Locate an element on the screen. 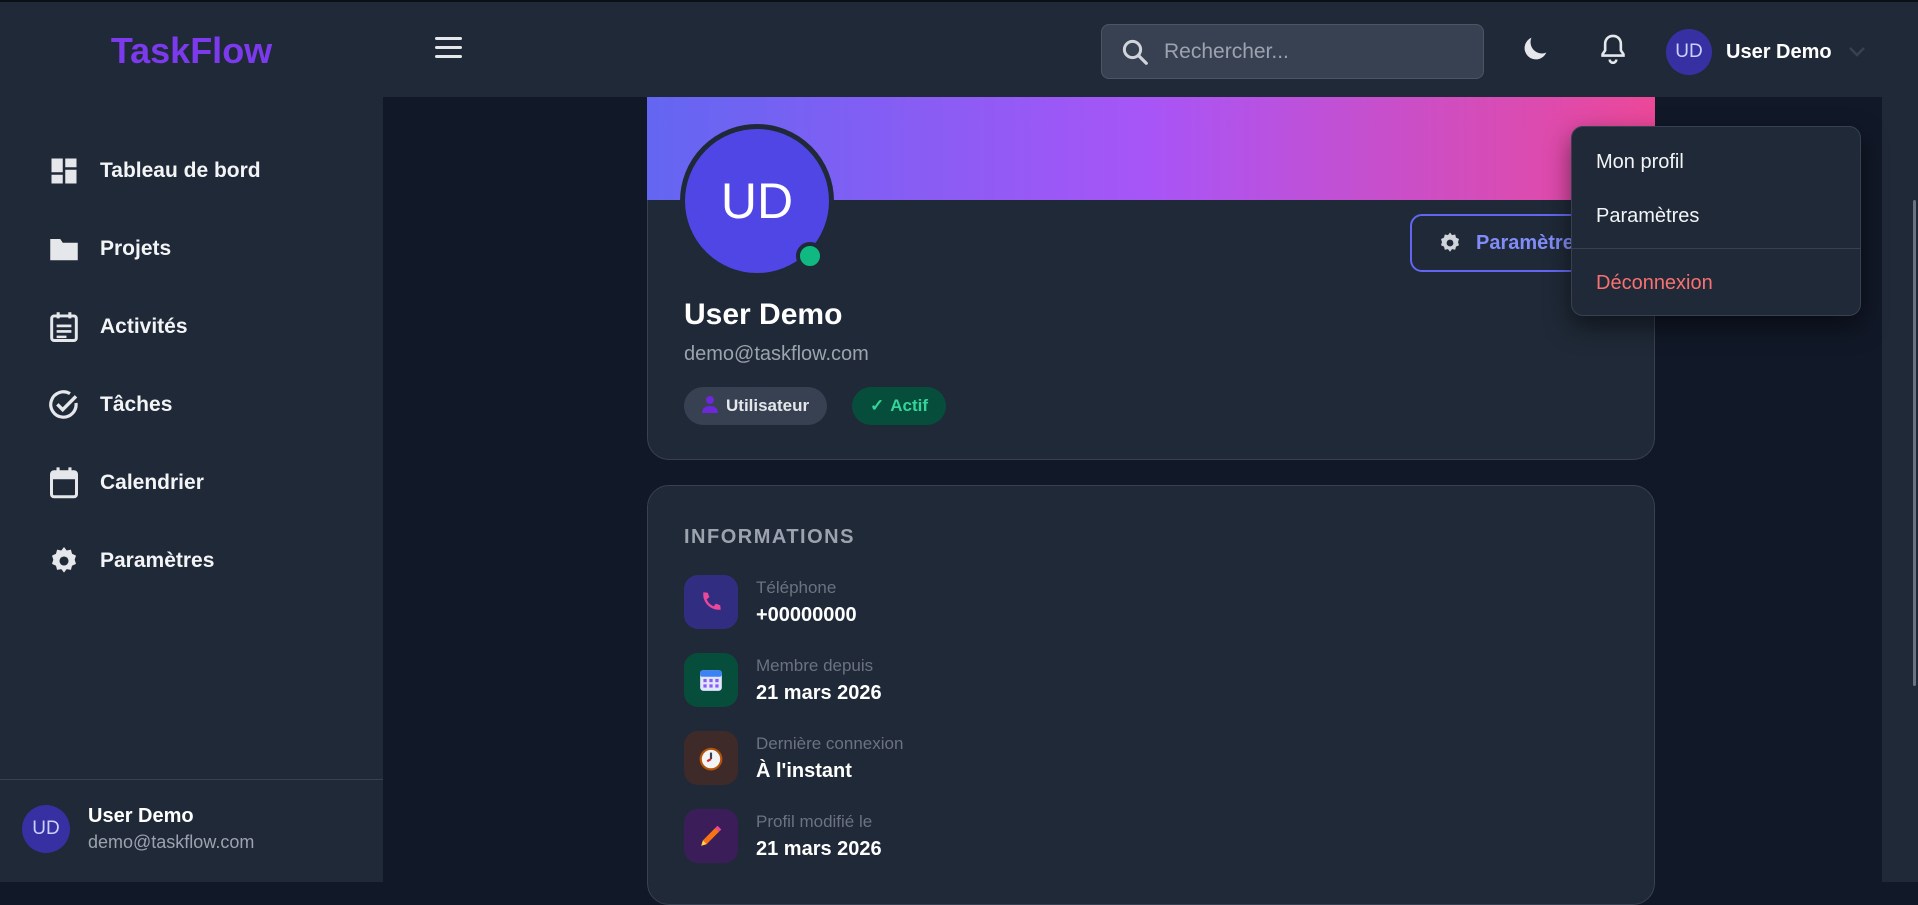  menu-divider is located at coordinates (1716, 248).